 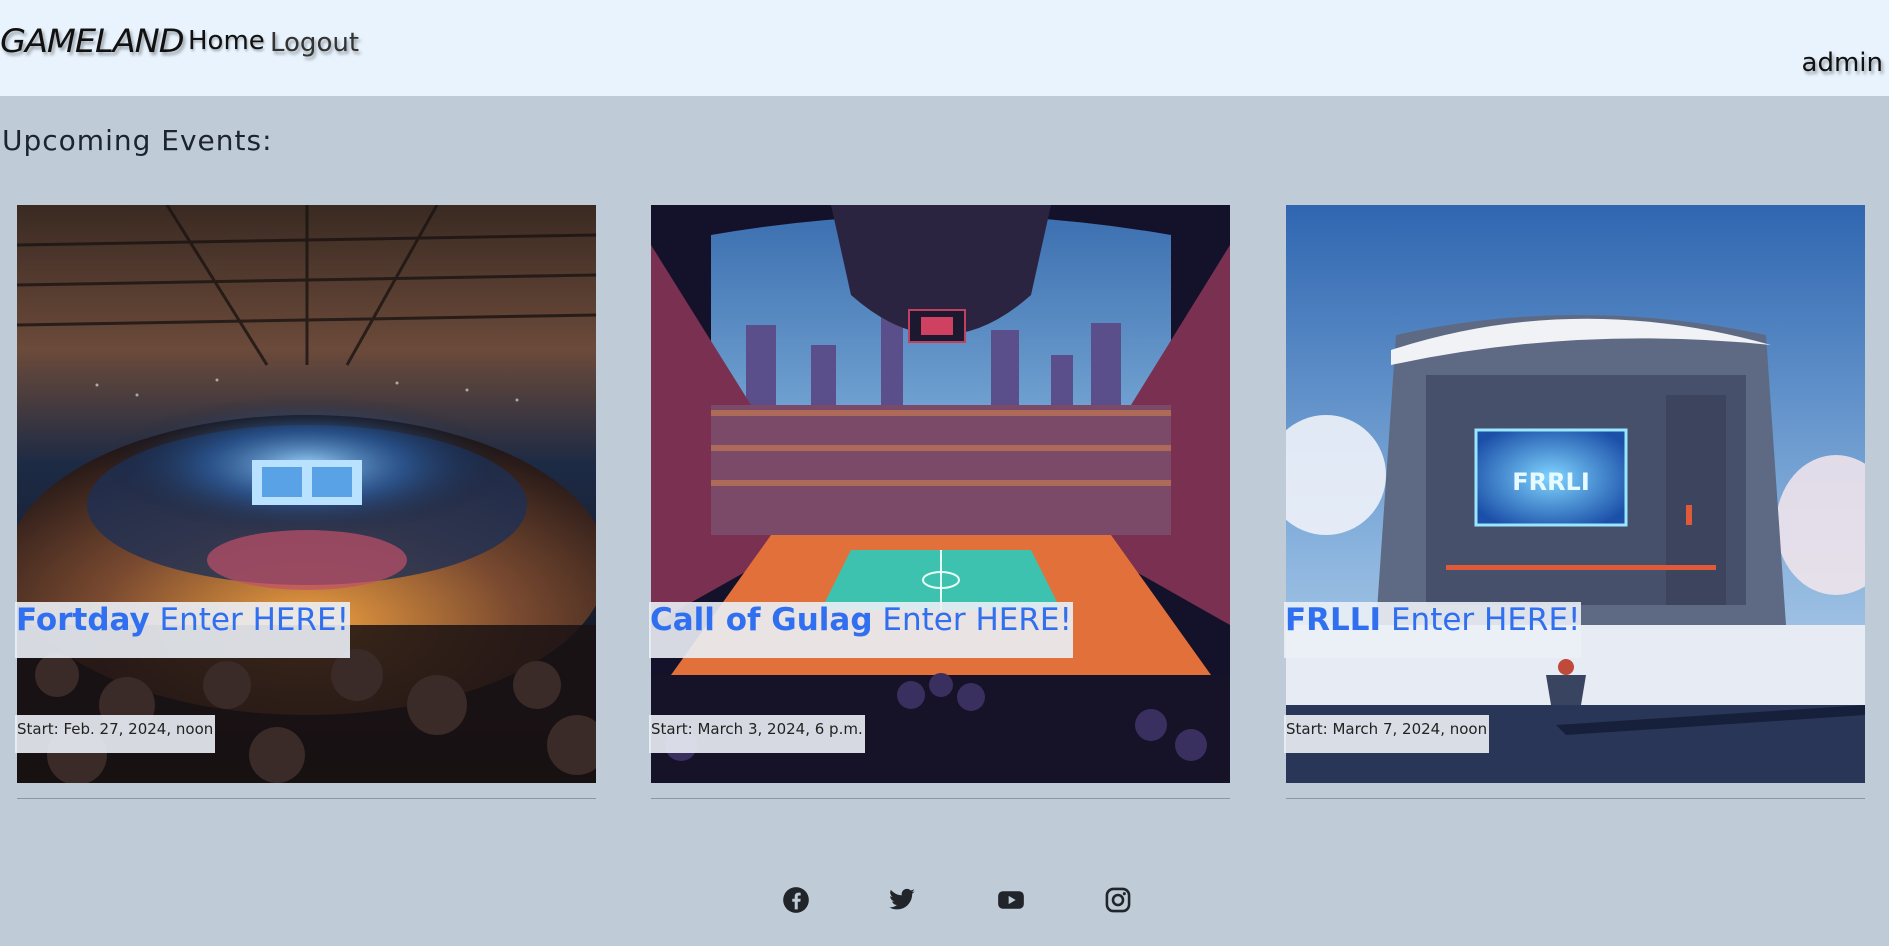 What do you see at coordinates (944, 48) in the screenshot?
I see `navbar: GAMELAND Home Logout admin` at bounding box center [944, 48].